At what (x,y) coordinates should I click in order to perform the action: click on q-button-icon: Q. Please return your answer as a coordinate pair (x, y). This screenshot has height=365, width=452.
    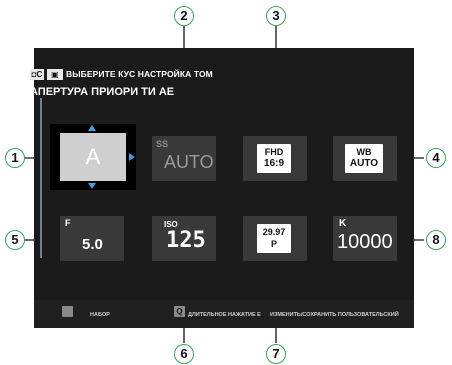
    Looking at the image, I should click on (179, 311).